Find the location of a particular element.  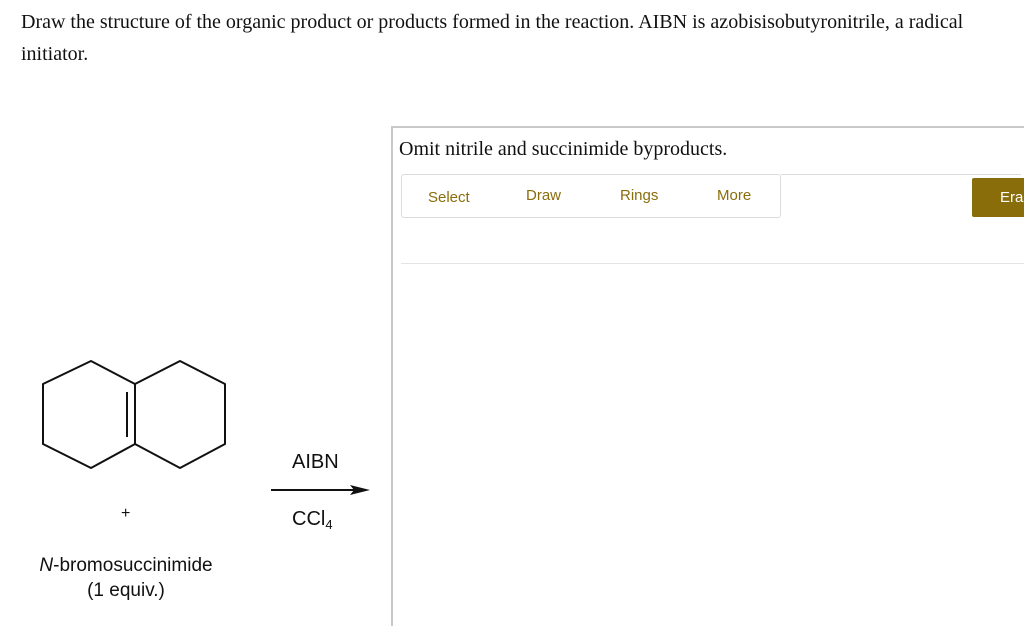

starting-material-structure is located at coordinates (134, 414).